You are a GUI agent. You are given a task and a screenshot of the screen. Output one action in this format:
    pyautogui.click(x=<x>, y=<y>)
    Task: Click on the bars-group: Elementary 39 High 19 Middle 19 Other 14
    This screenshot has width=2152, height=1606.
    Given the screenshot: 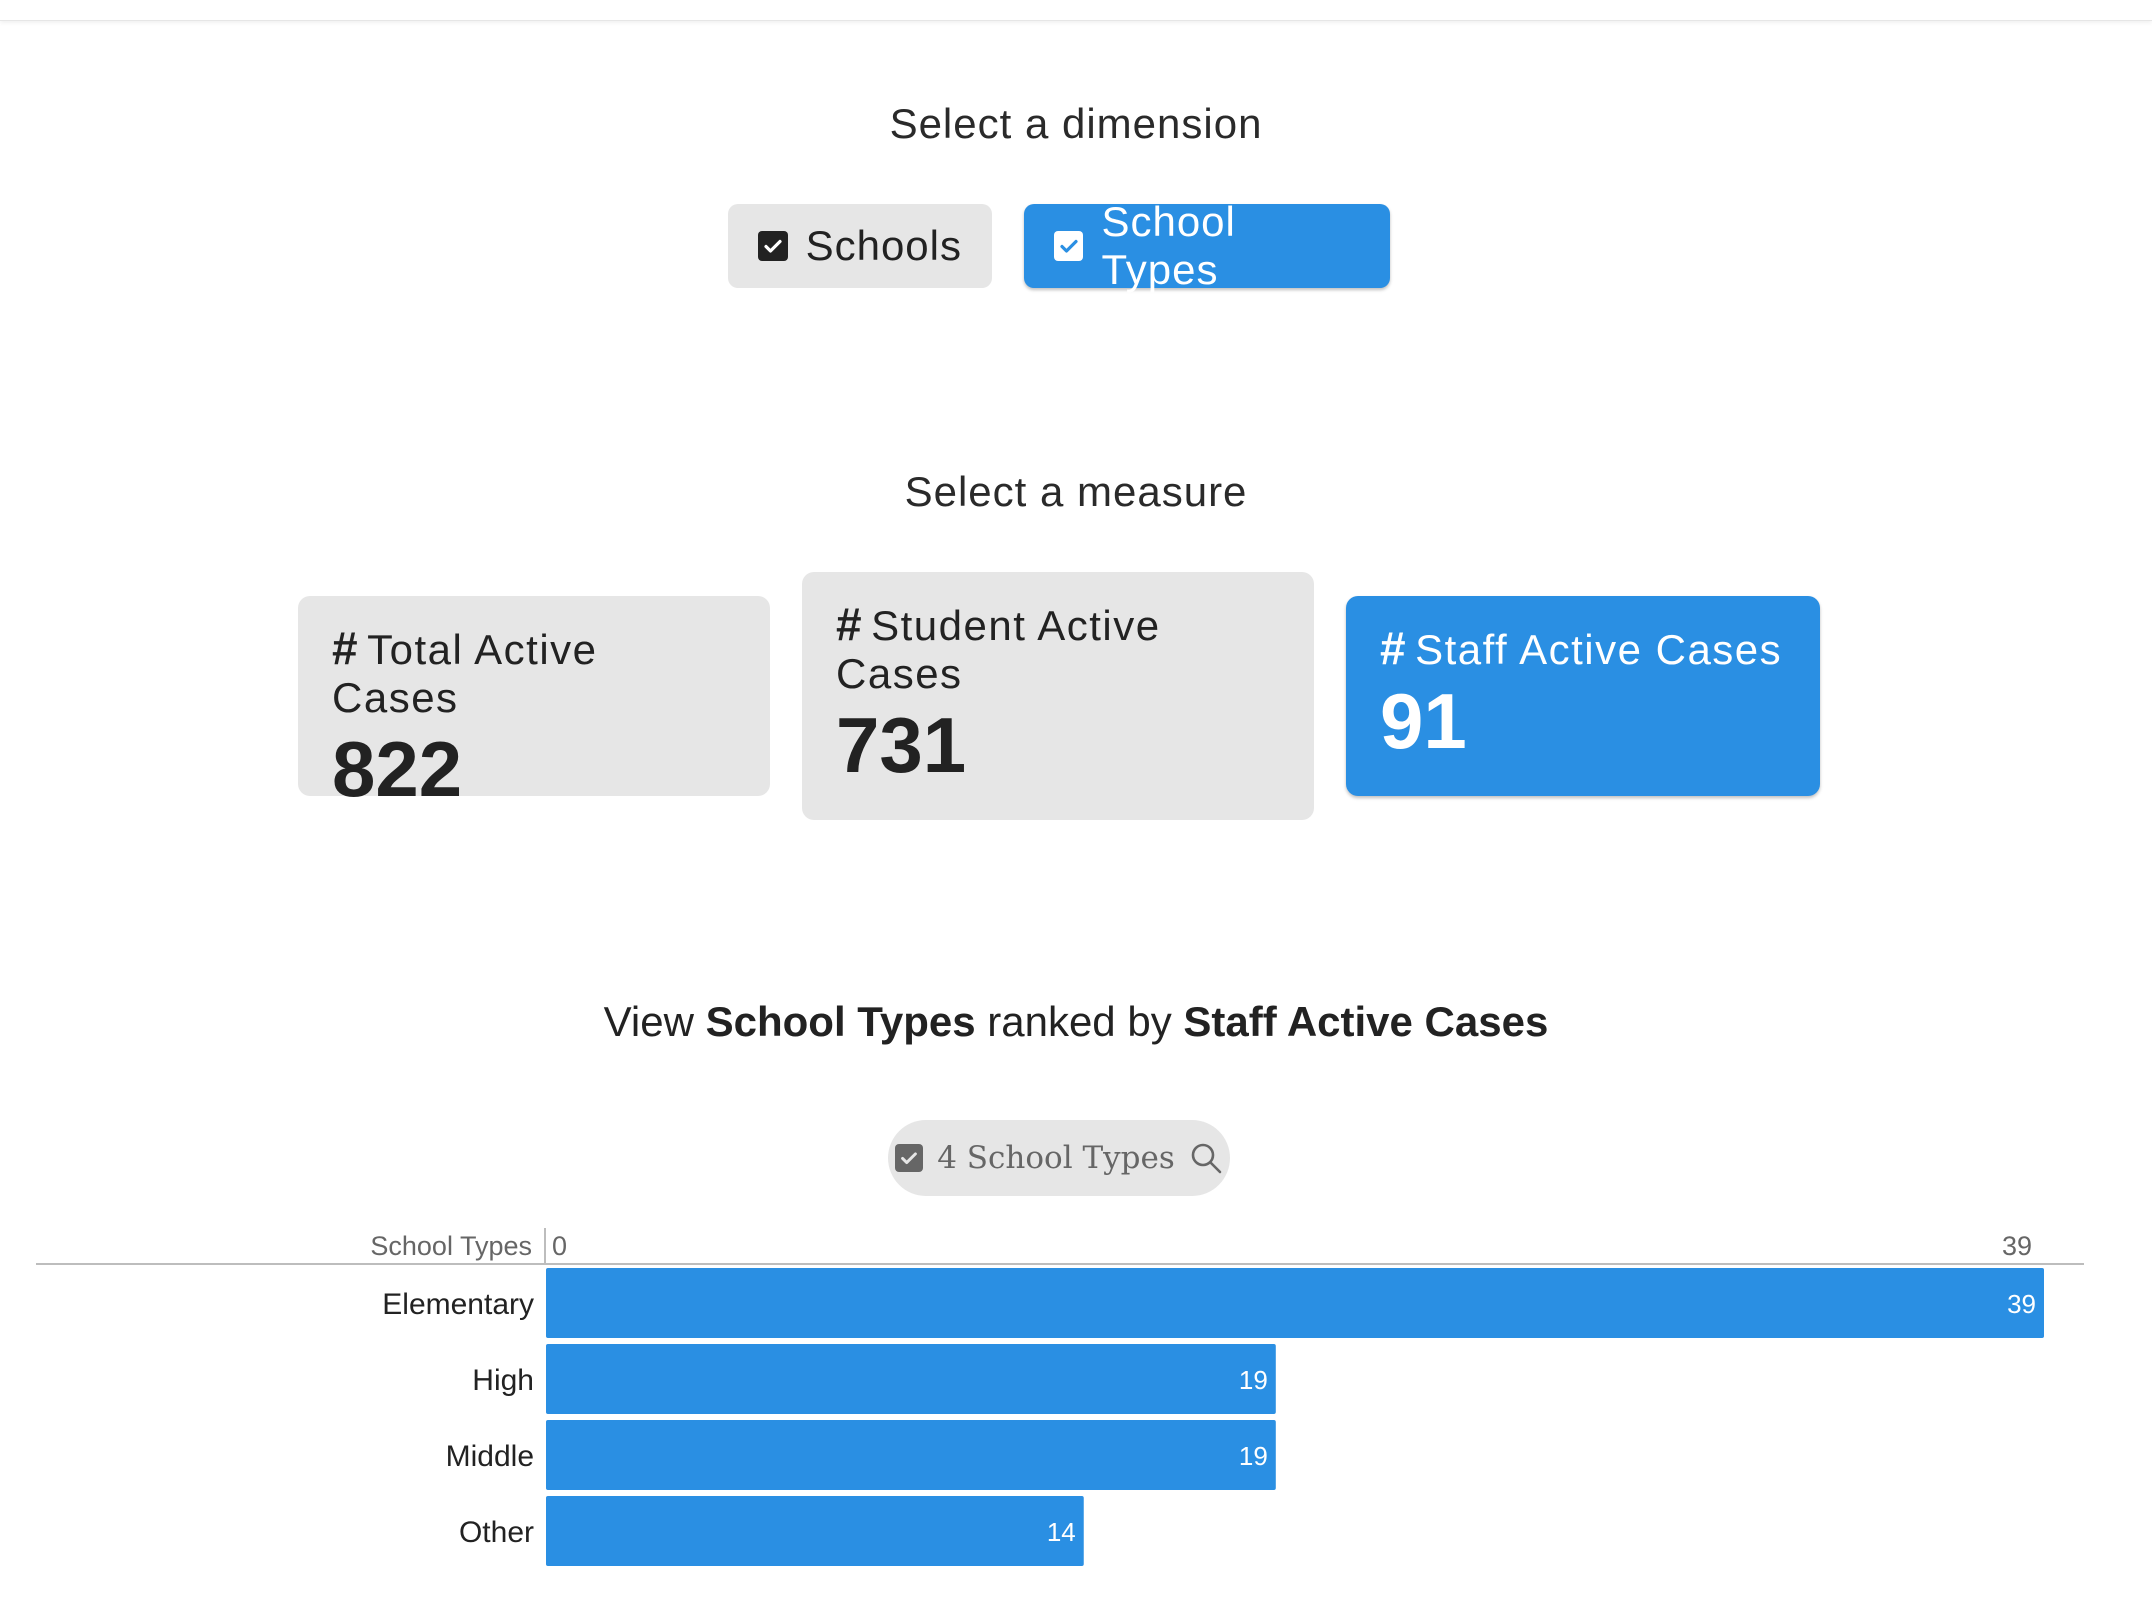 What is the action you would take?
    pyautogui.click(x=1213, y=1417)
    